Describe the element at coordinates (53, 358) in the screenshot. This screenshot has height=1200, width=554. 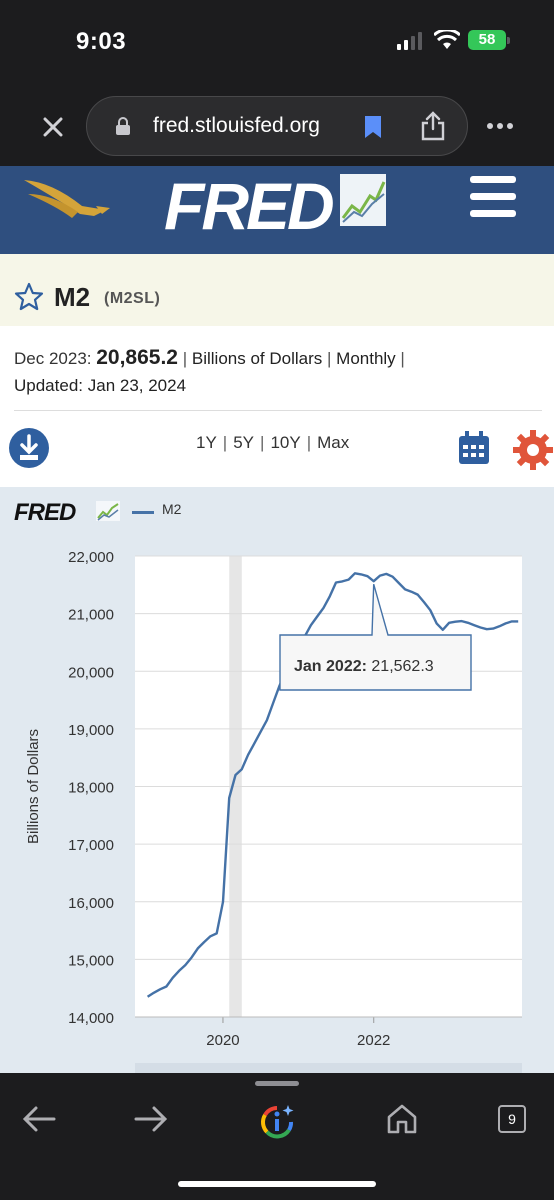
I see `latest-date: Dec 2023:` at that location.